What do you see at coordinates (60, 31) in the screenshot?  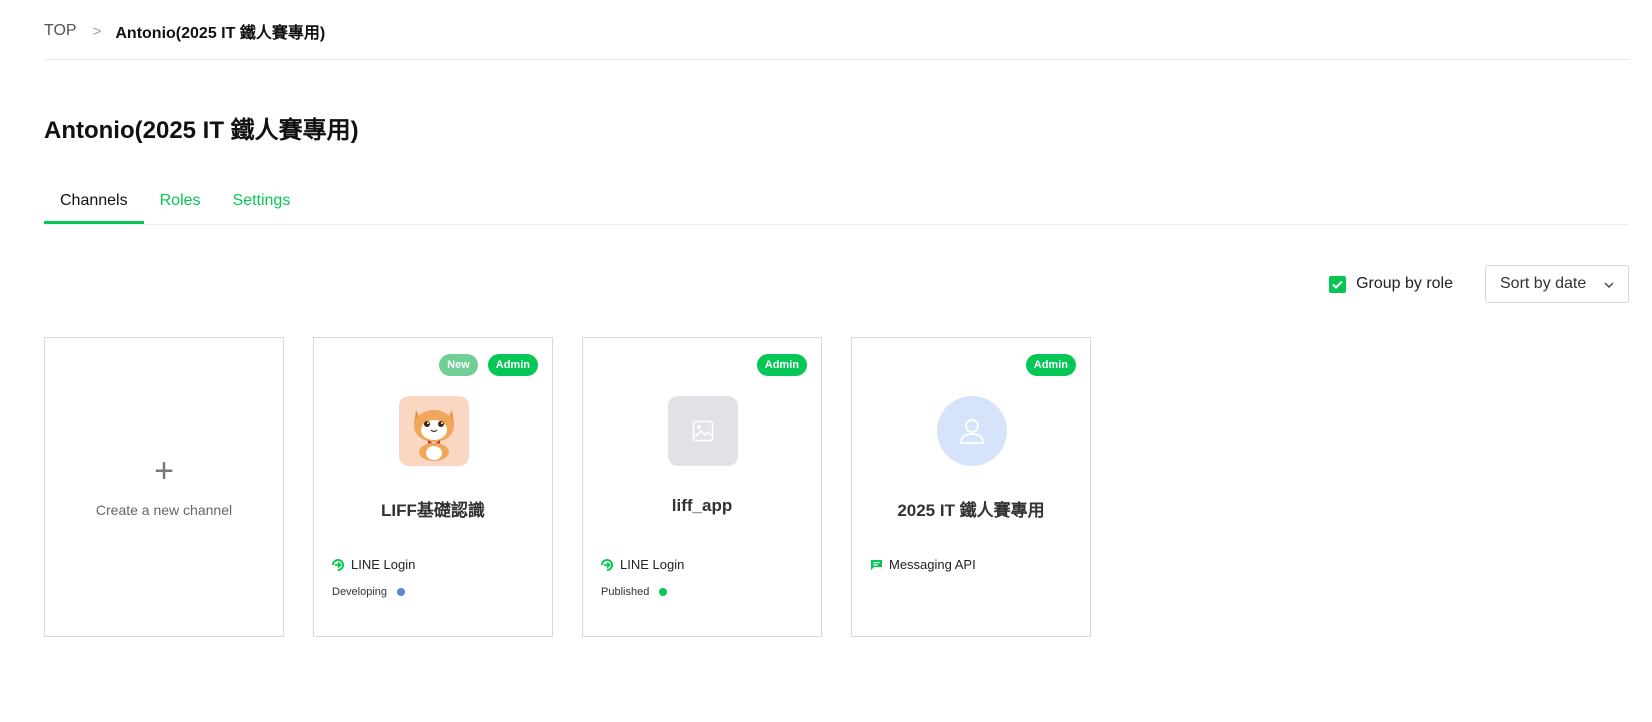 I see `breadcrumb-top-link: TOP` at bounding box center [60, 31].